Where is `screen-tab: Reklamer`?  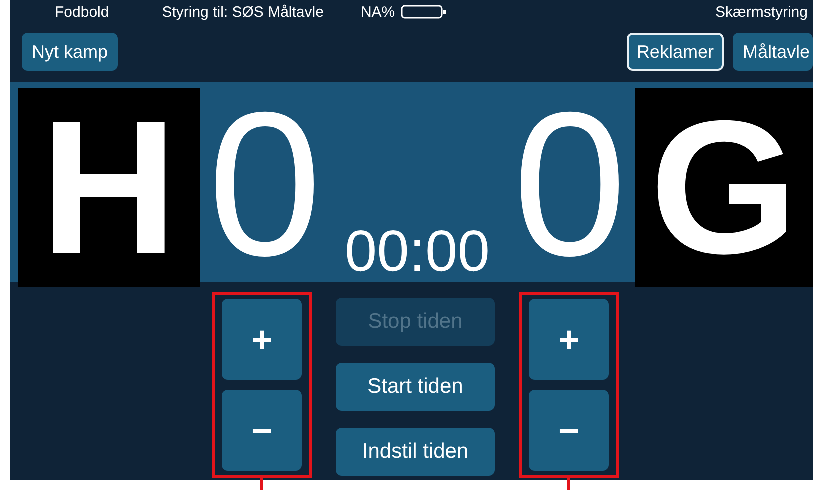
screen-tab: Reklamer is located at coordinates (675, 52).